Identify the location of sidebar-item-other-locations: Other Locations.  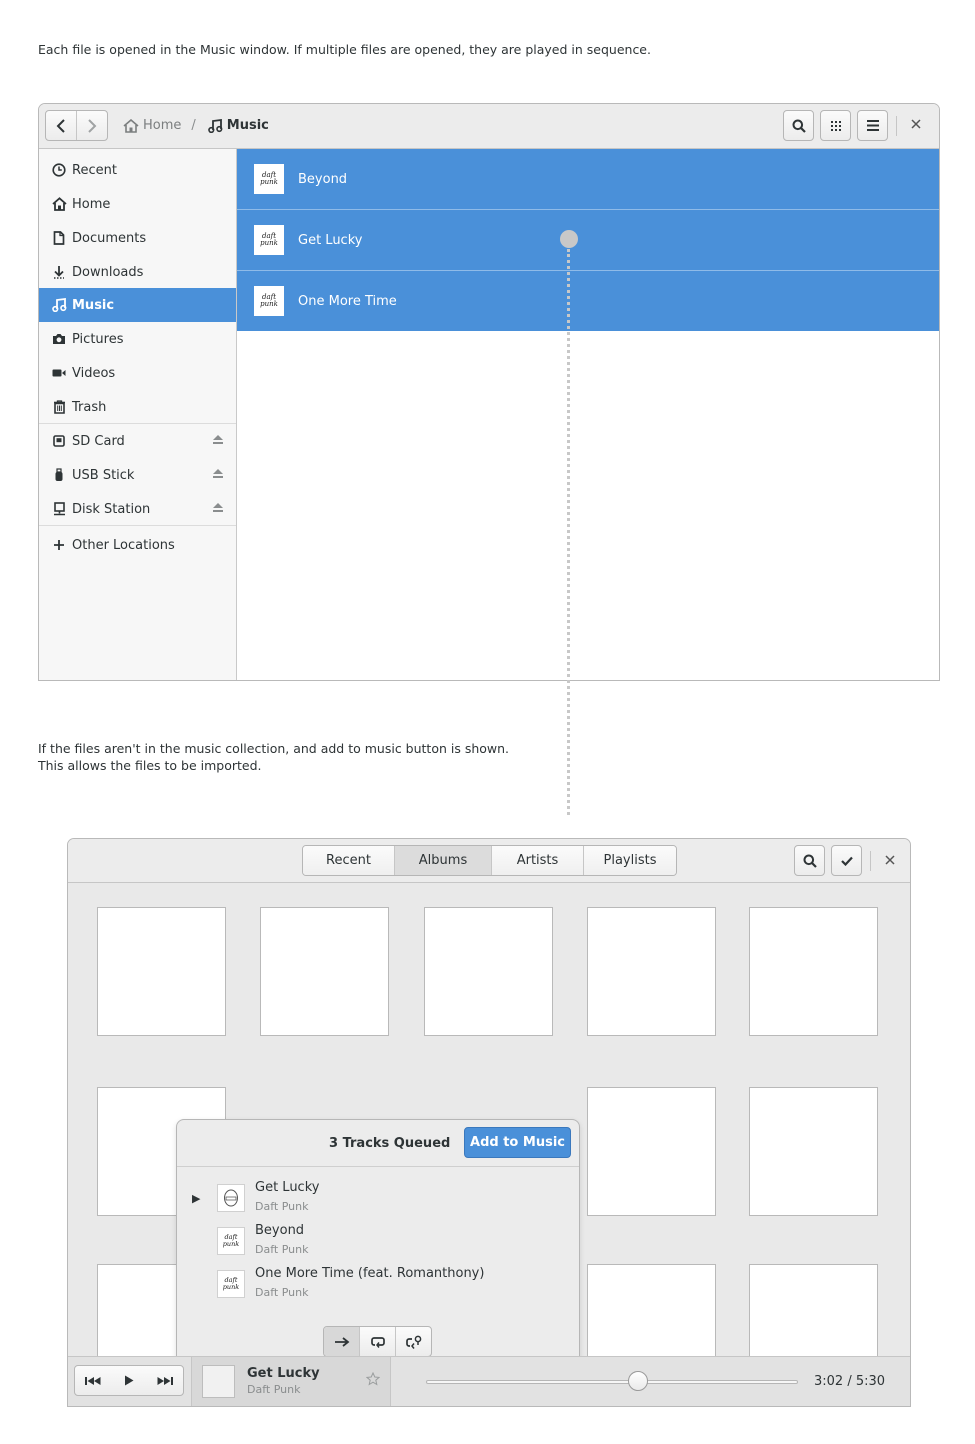
(137, 545).